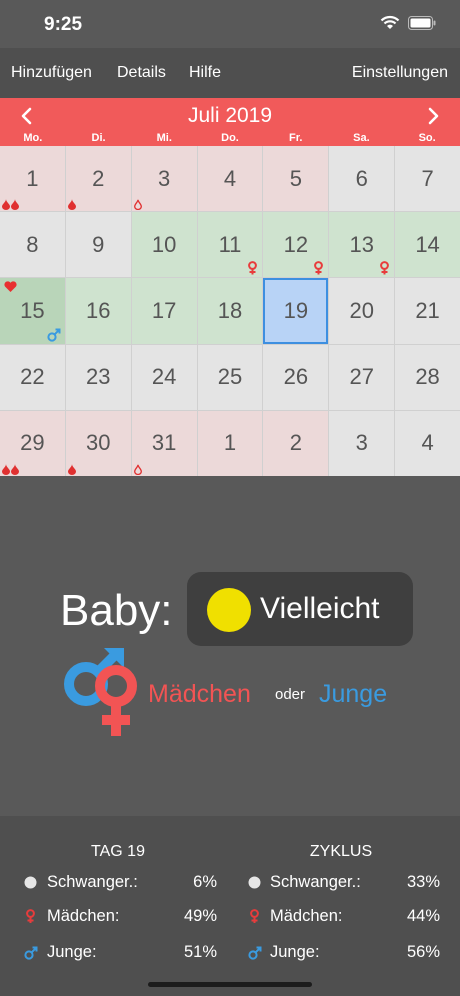 The width and height of the screenshot is (460, 996). I want to click on weekday-label: Mo., so click(33, 138).